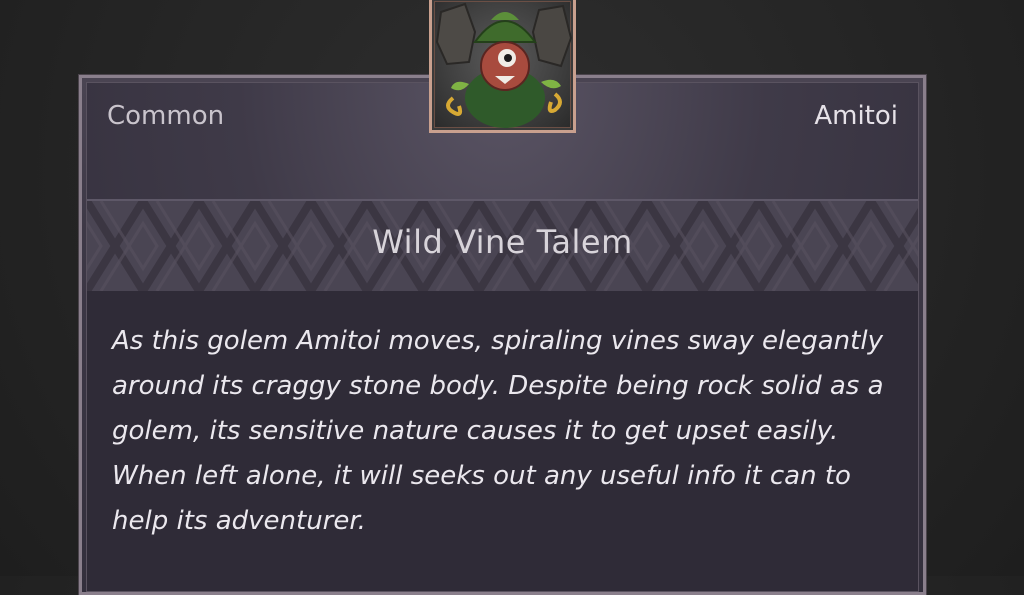 The width and height of the screenshot is (1024, 595). I want to click on golem-amitoi-portrait-icon, so click(504, 65).